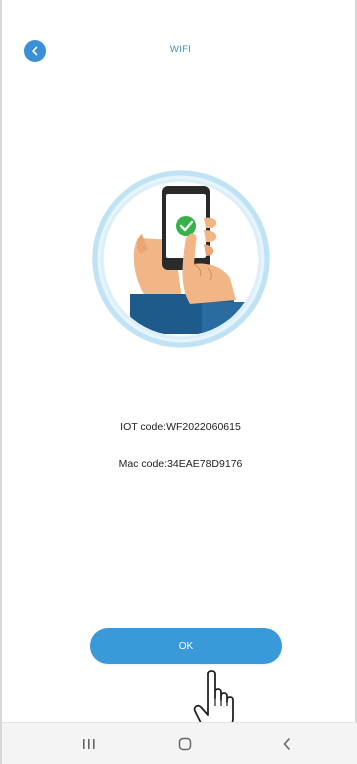  I want to click on system-nav-bar, so click(179, 743).